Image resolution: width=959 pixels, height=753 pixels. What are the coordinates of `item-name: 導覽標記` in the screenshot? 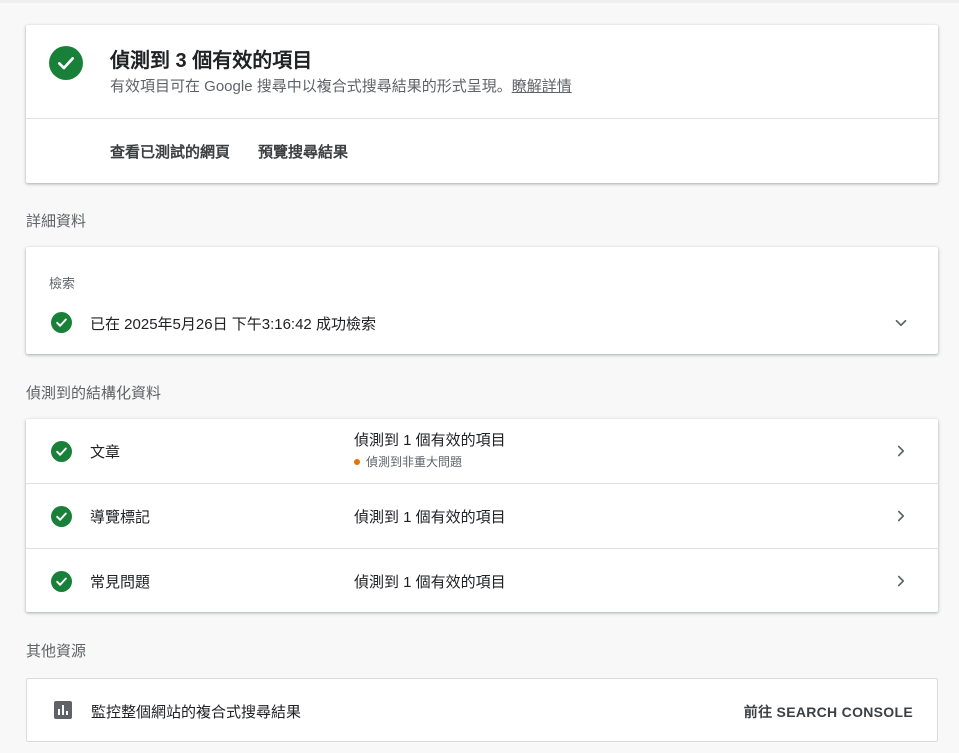 It's located at (120, 517).